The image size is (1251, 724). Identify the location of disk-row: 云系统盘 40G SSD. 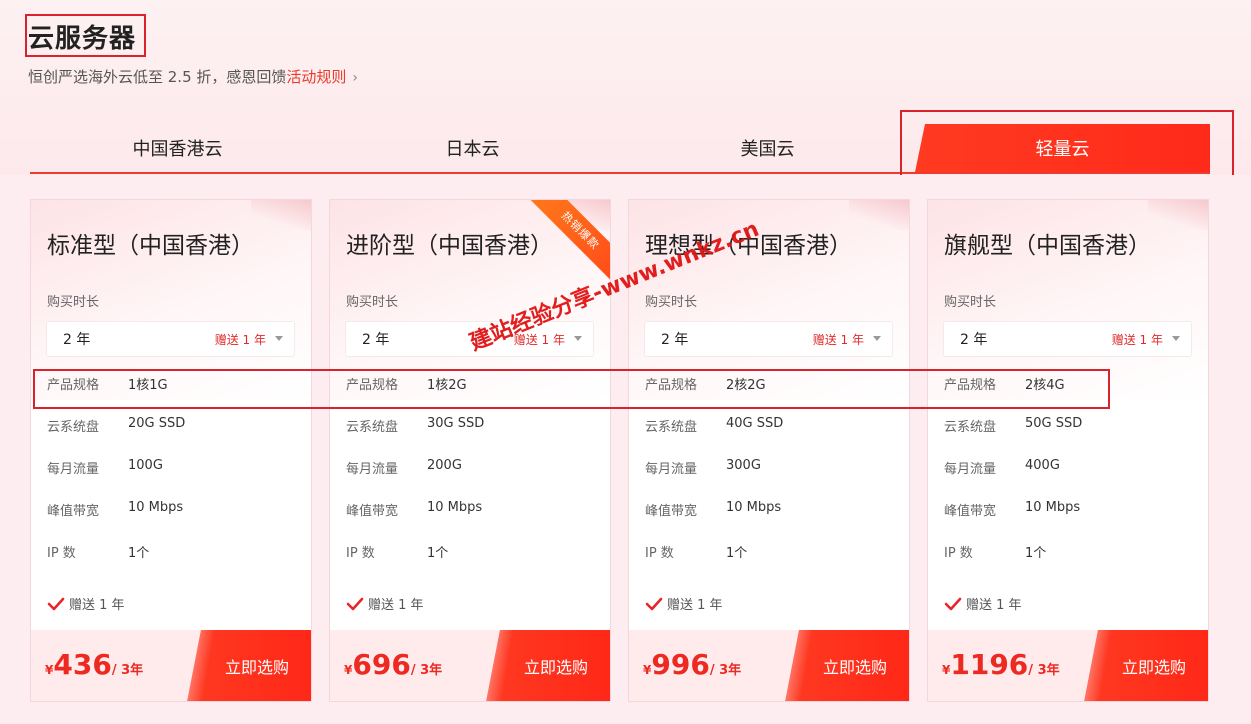
(714, 425).